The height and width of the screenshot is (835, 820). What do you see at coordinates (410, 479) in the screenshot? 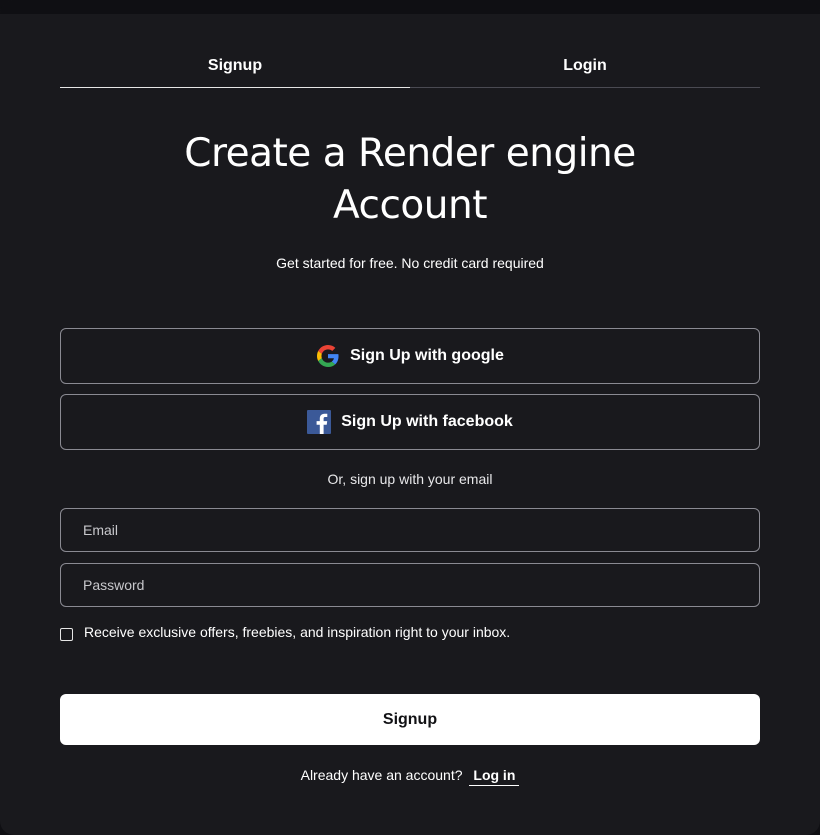
I see `email-divider-text: Or, sign up with your email` at bounding box center [410, 479].